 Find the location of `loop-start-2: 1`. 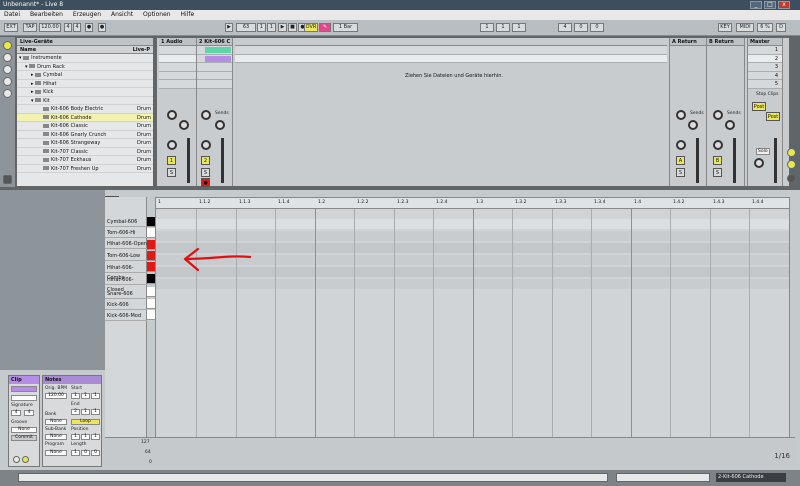

loop-start-2: 1 is located at coordinates (503, 27).